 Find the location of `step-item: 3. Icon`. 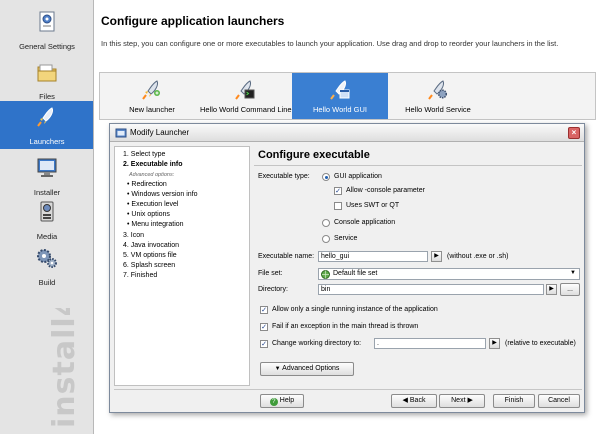

step-item: 3. Icon is located at coordinates (133, 235).